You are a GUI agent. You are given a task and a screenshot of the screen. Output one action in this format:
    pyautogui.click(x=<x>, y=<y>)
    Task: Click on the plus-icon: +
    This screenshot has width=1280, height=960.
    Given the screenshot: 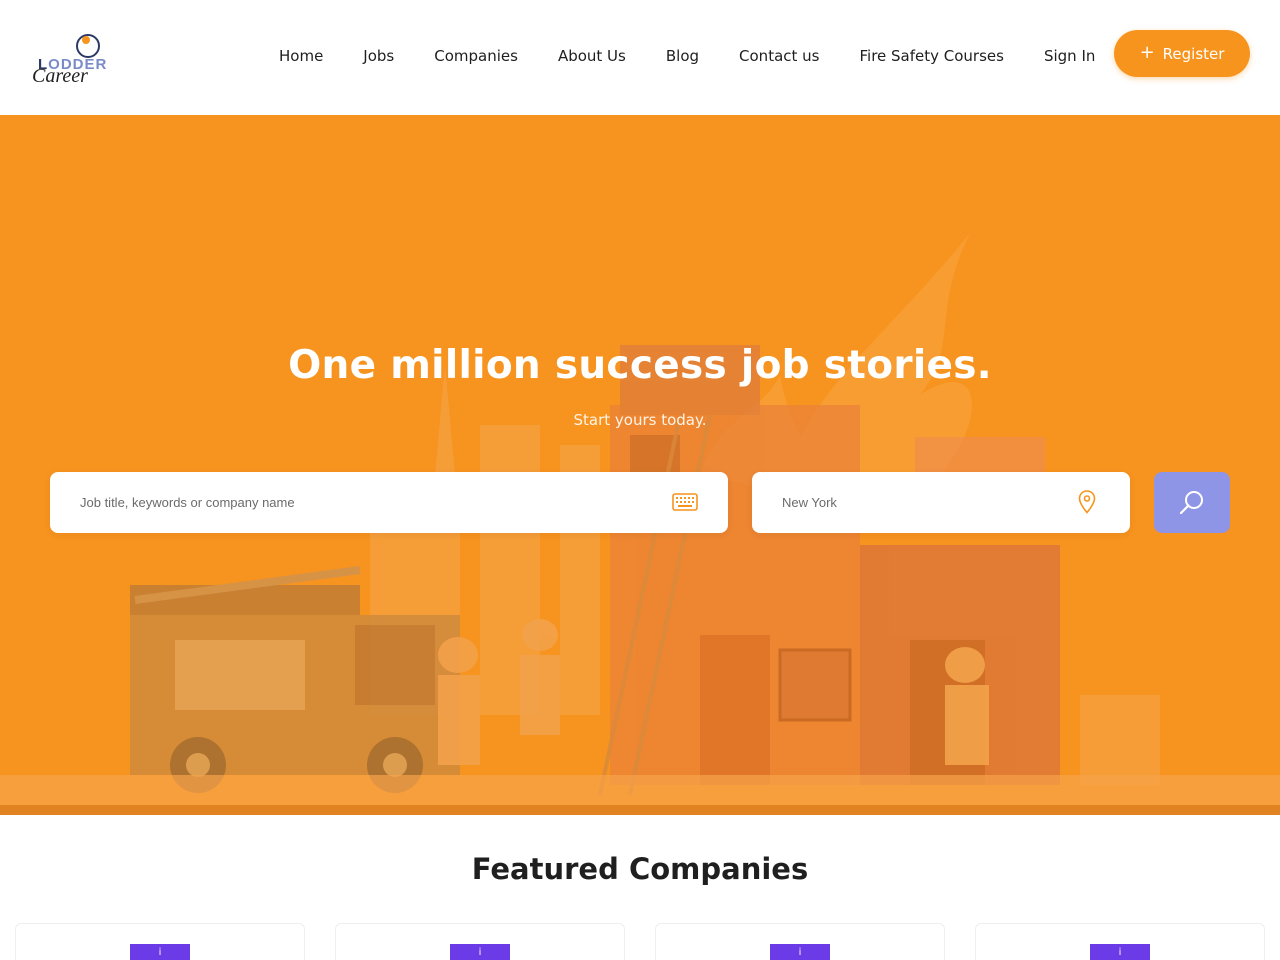 What is the action you would take?
    pyautogui.click(x=1147, y=52)
    